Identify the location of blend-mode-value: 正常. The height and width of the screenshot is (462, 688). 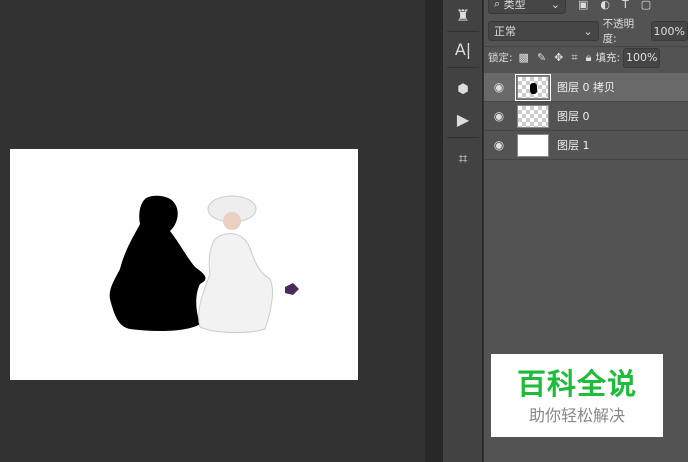
(505, 31).